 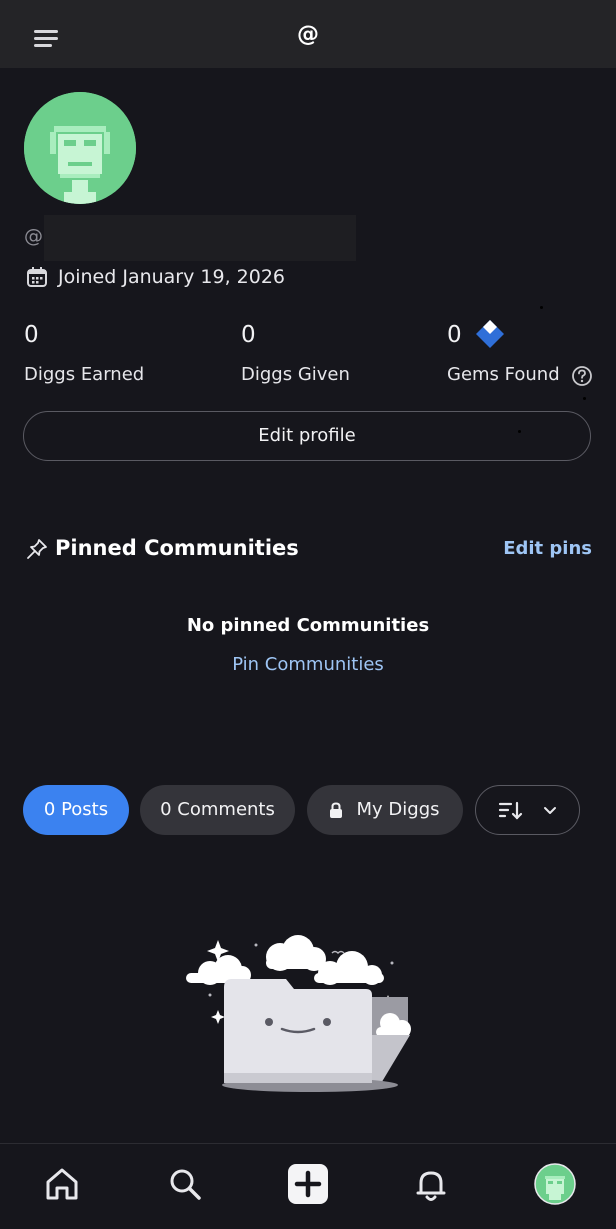 I want to click on edit-profile-button: Edit profile, so click(x=307, y=436).